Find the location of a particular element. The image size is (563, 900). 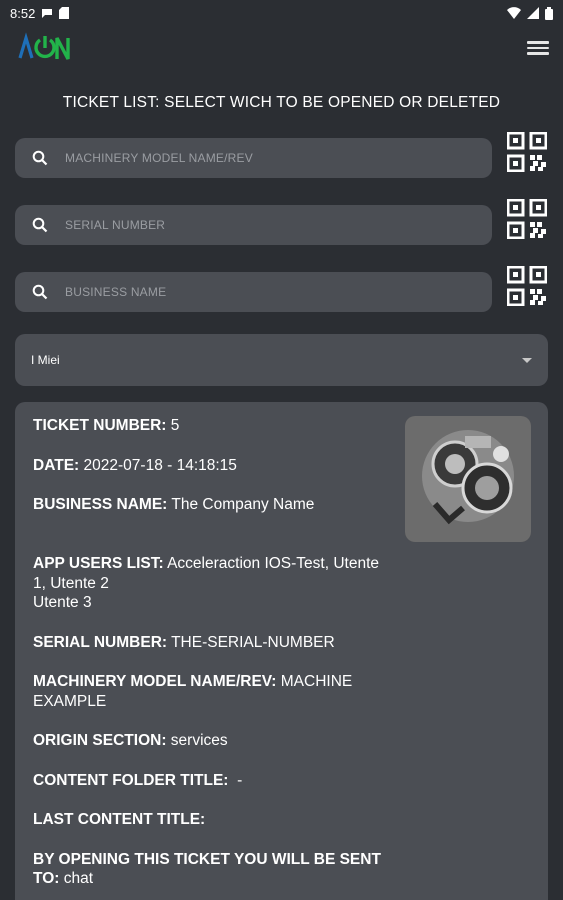

machinery-model-input is located at coordinates (278, 158).